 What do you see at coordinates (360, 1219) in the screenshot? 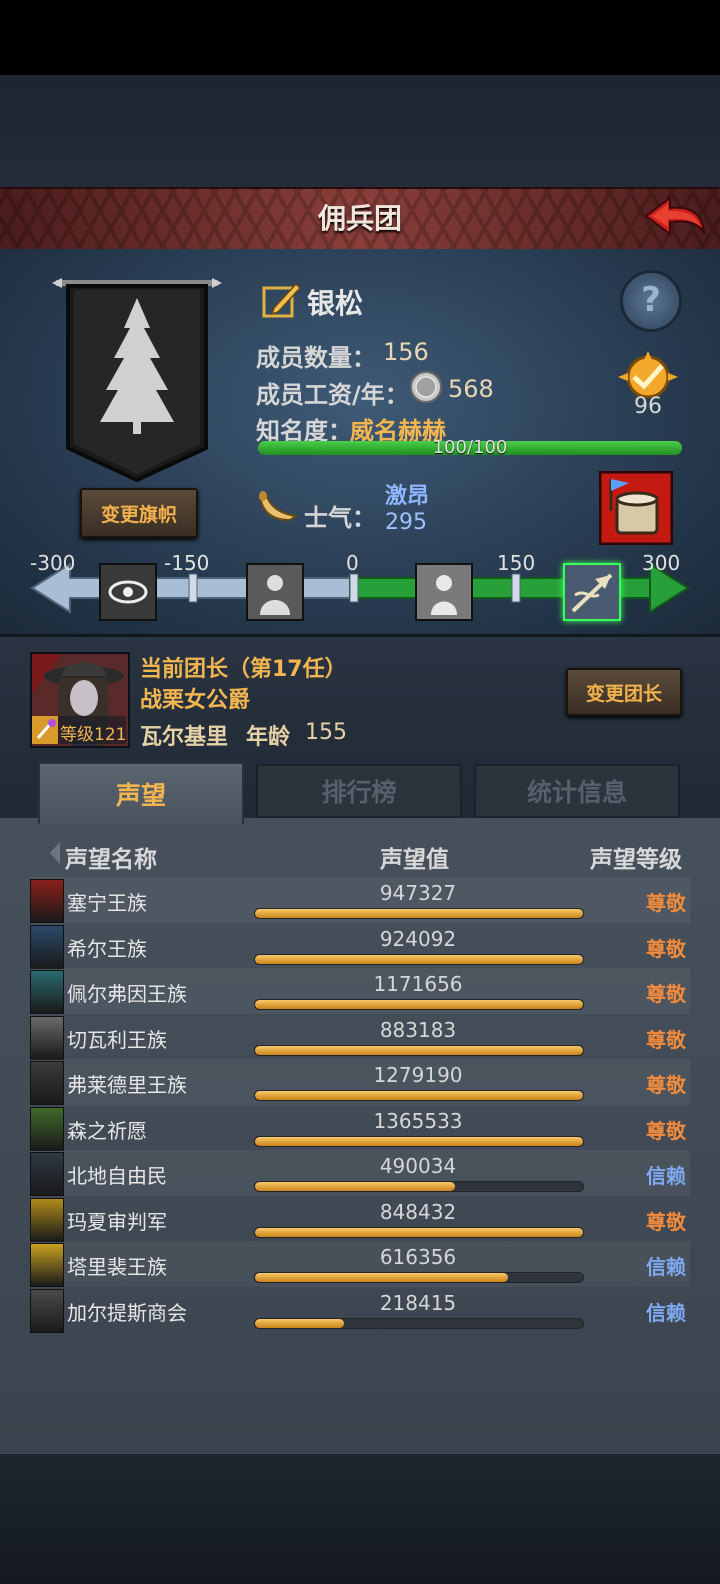
I see `table-row: 玛夏审判军 848432 尊敬` at bounding box center [360, 1219].